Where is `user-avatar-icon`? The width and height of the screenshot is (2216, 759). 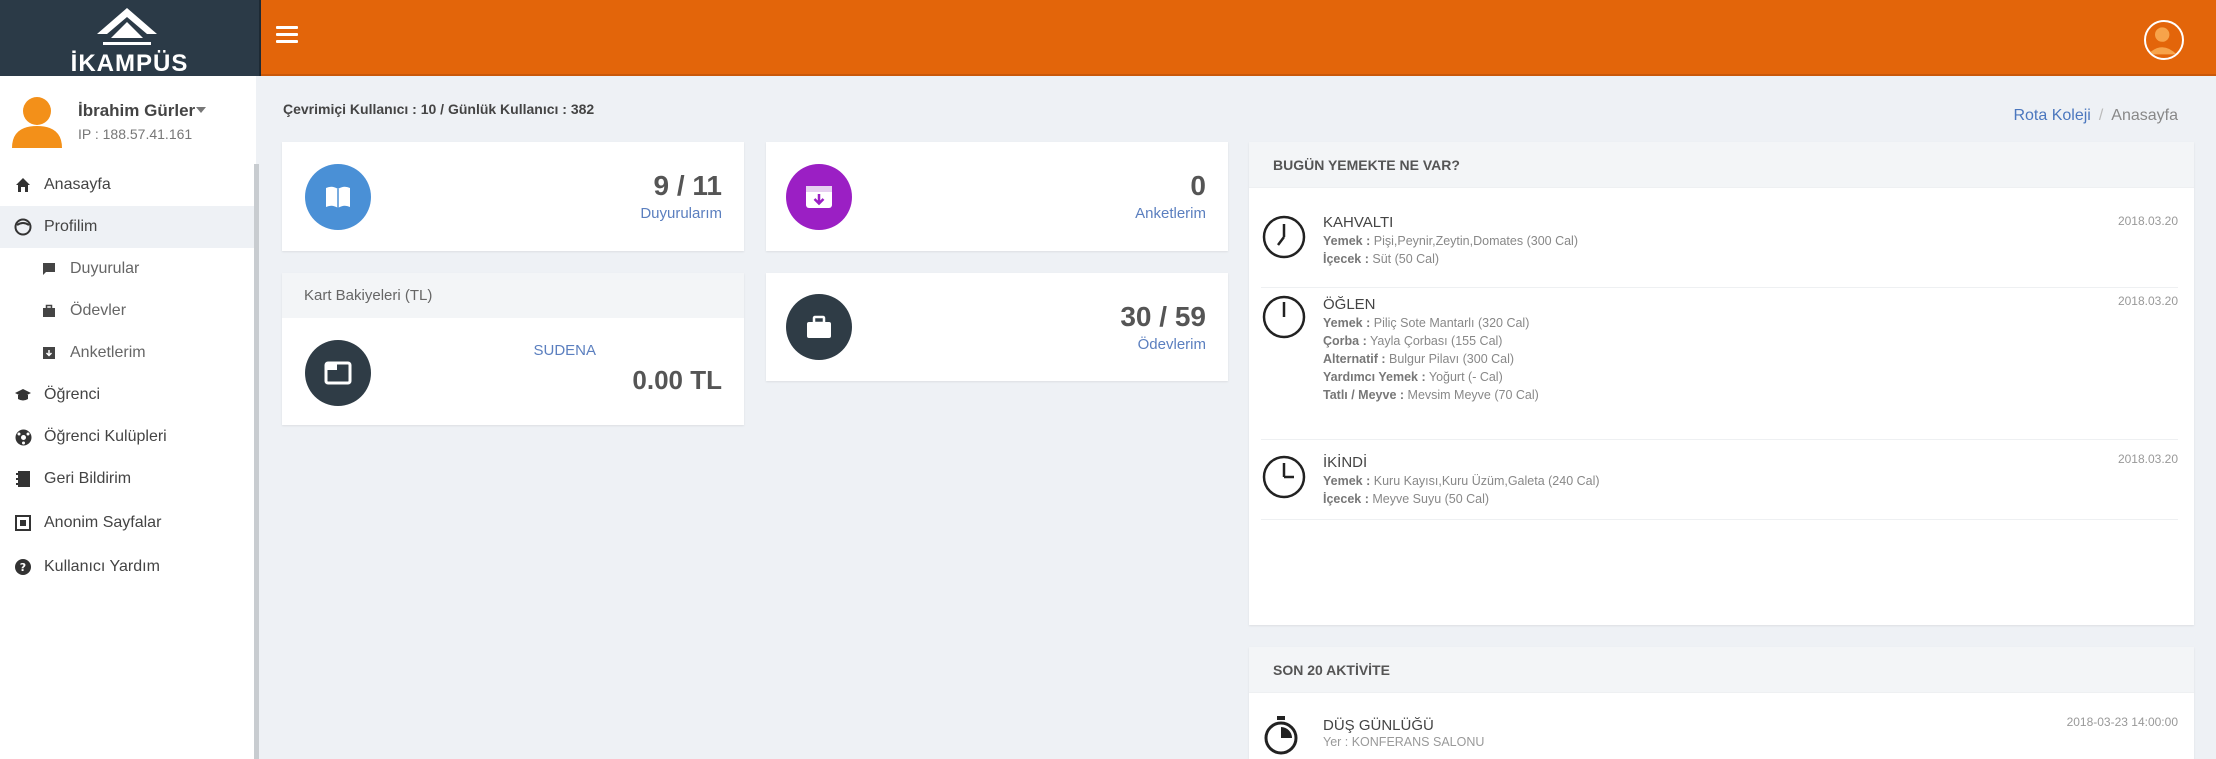
user-avatar-icon is located at coordinates (2162, 41).